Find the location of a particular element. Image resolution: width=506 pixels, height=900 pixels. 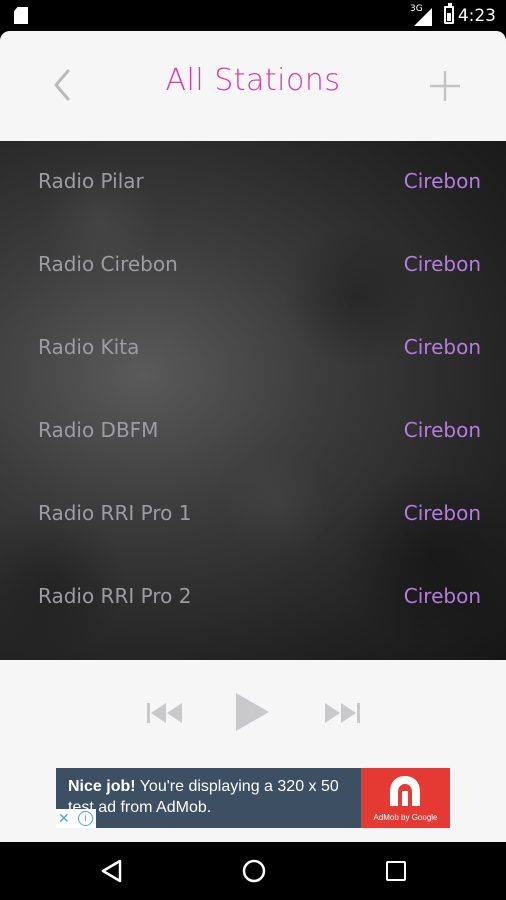

station-row: Radio Kita Cirebon is located at coordinates (253, 348).